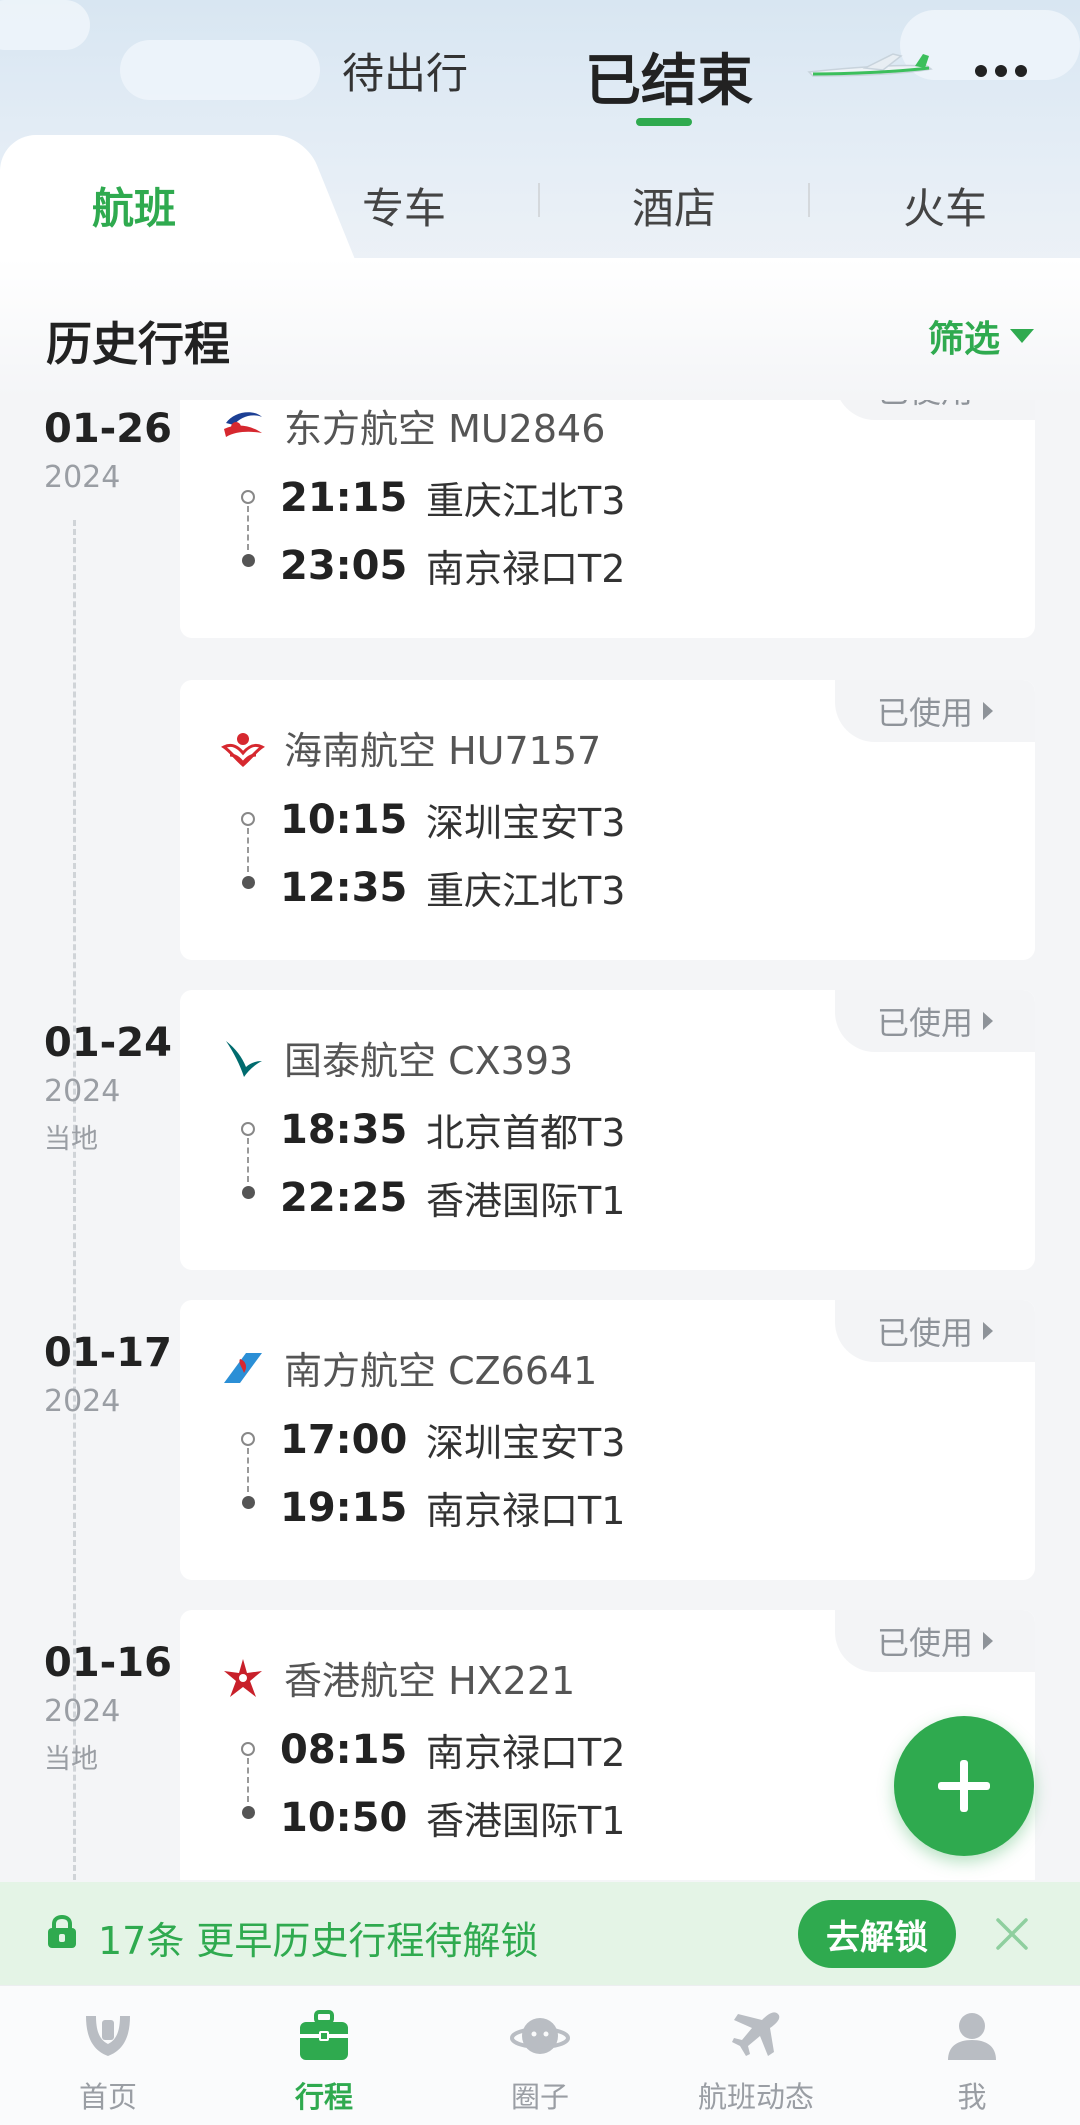 This screenshot has width=1080, height=2125. Describe the element at coordinates (108, 1353) in the screenshot. I see `trip-date: 01-17` at that location.